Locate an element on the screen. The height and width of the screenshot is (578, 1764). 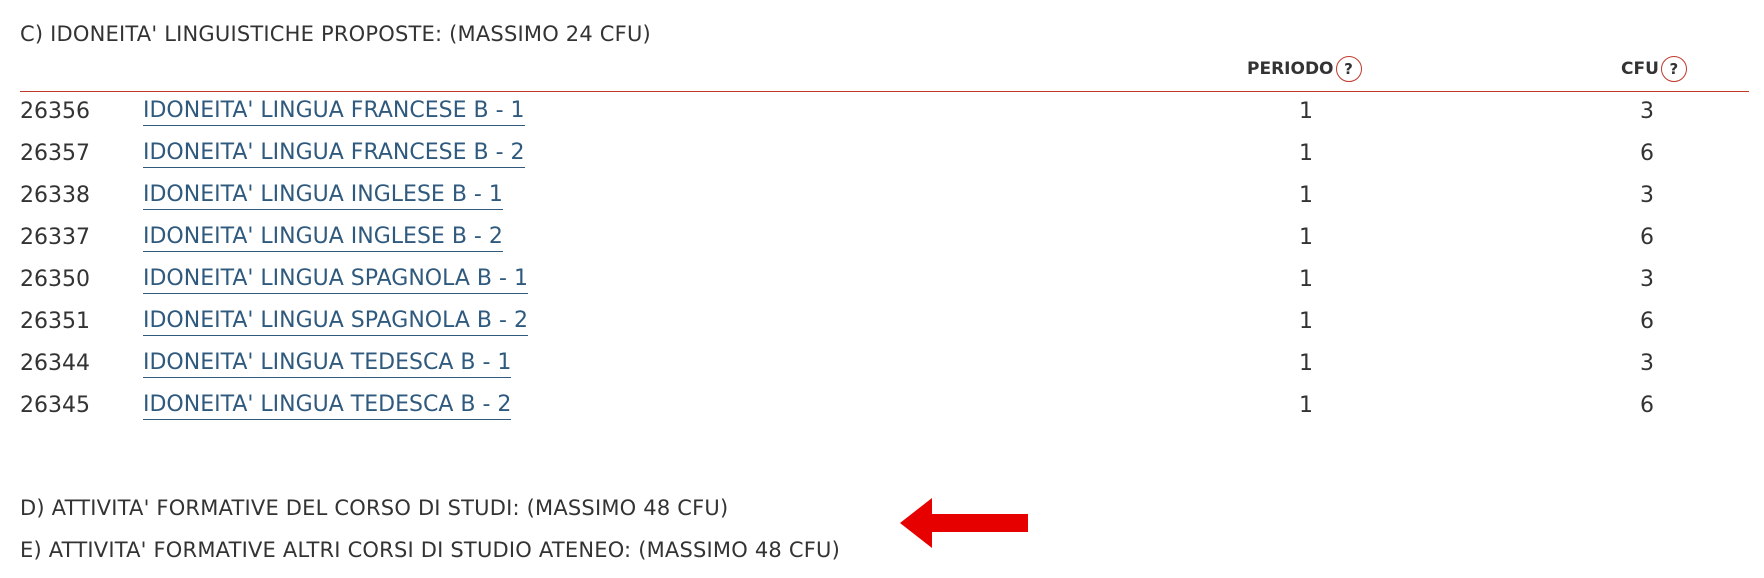
course-code: 26350 is located at coordinates (55, 279).